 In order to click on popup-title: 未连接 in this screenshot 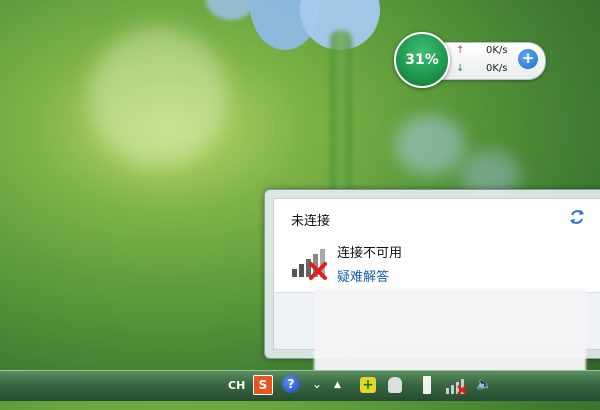, I will do `click(311, 221)`.